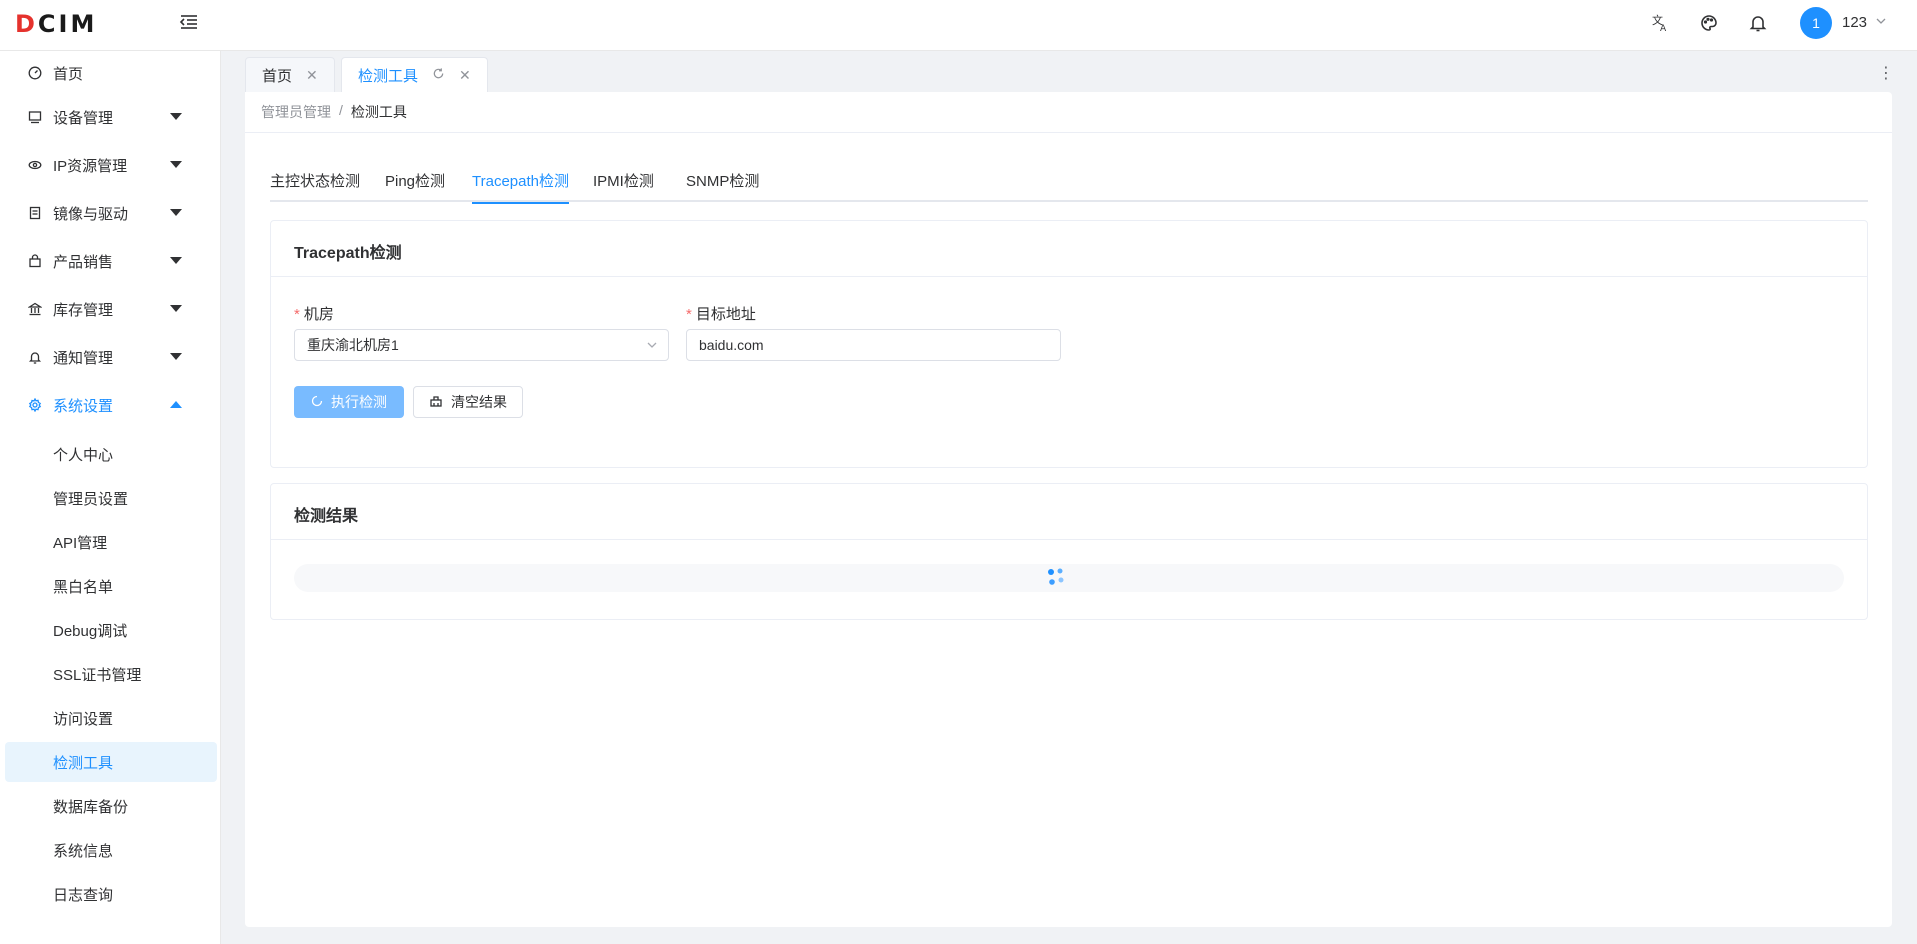 This screenshot has height=944, width=1917. Describe the element at coordinates (67, 24) in the screenshot. I see `logo-text: CIM` at that location.